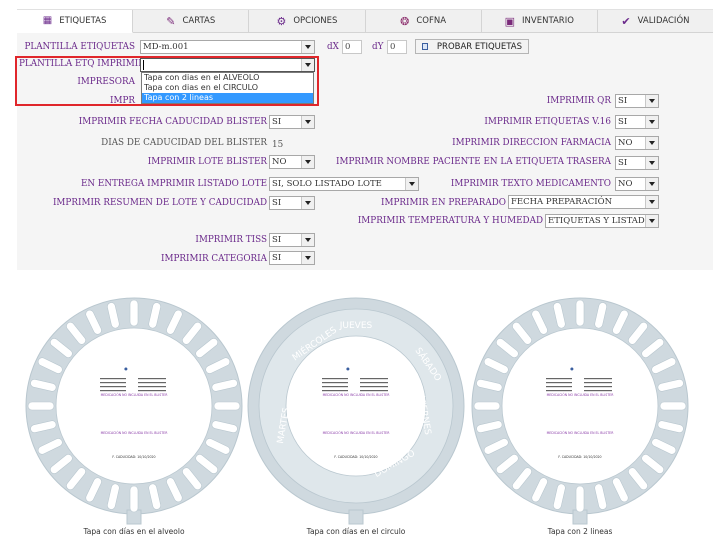 Image resolution: width=713 pixels, height=551 pixels. Describe the element at coordinates (292, 240) in the screenshot. I see `imprimir-tiss-select: SI` at that location.